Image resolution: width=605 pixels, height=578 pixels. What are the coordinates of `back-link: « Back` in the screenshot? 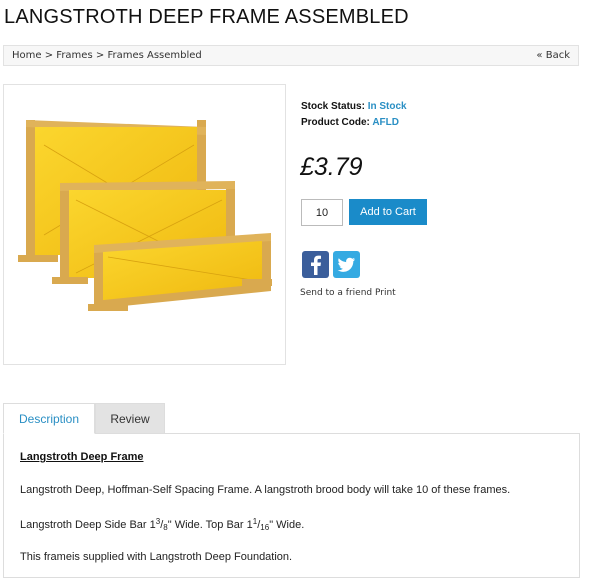 It's located at (553, 55).